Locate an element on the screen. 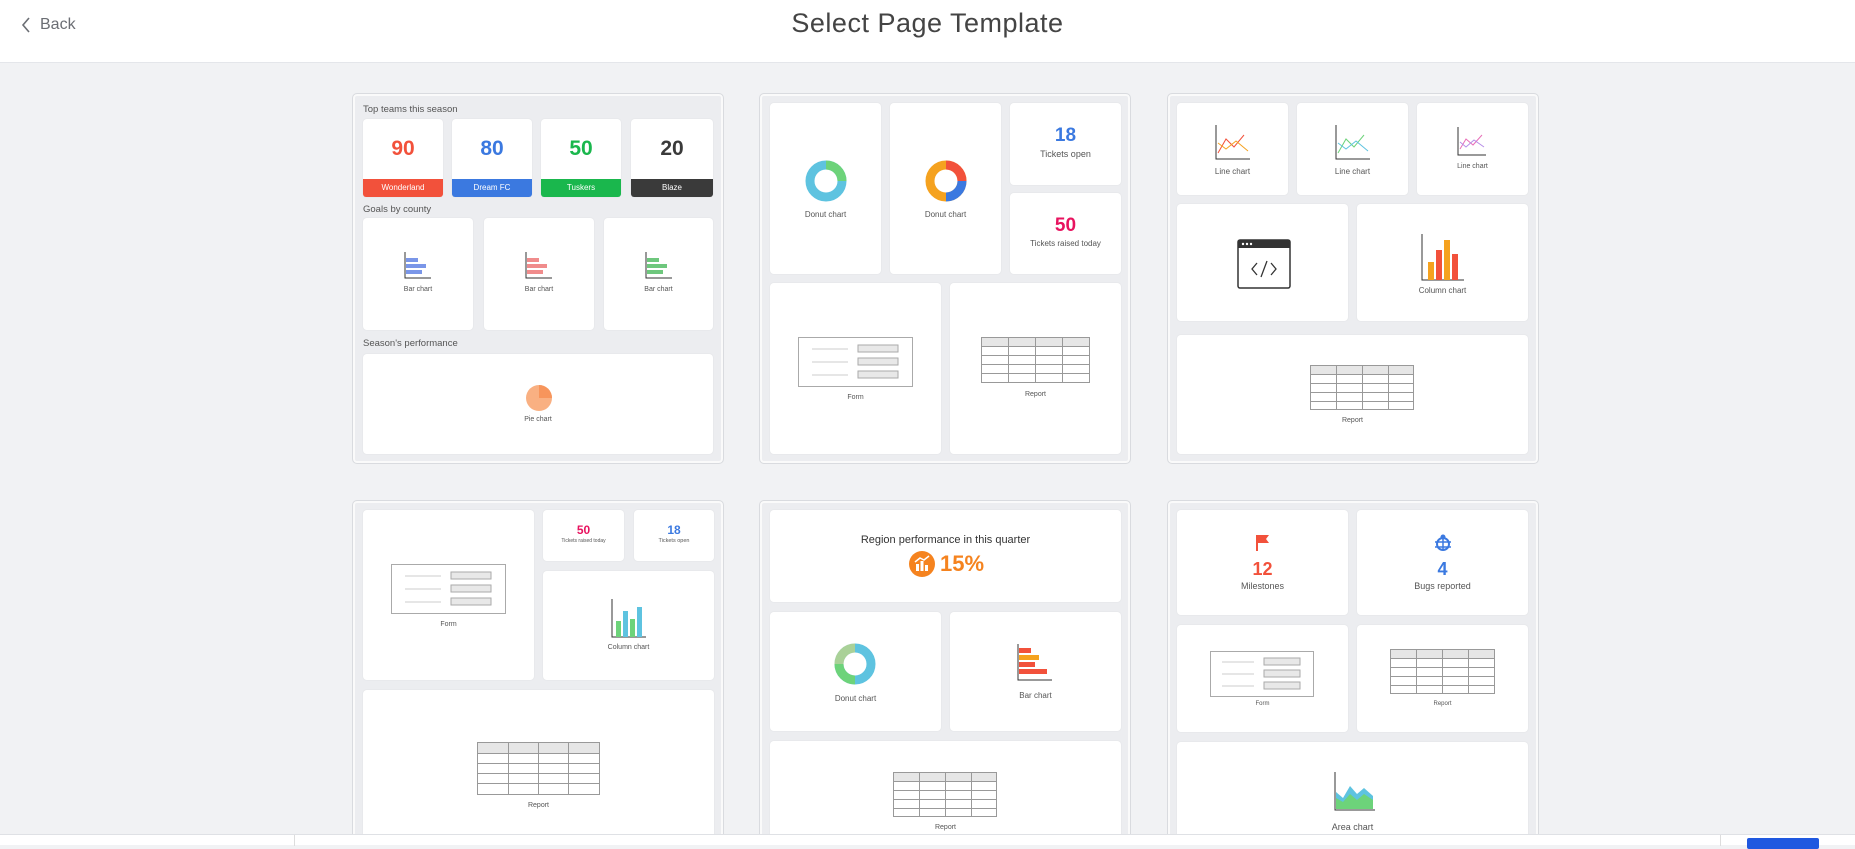  team-name: Dream FC is located at coordinates (492, 188).